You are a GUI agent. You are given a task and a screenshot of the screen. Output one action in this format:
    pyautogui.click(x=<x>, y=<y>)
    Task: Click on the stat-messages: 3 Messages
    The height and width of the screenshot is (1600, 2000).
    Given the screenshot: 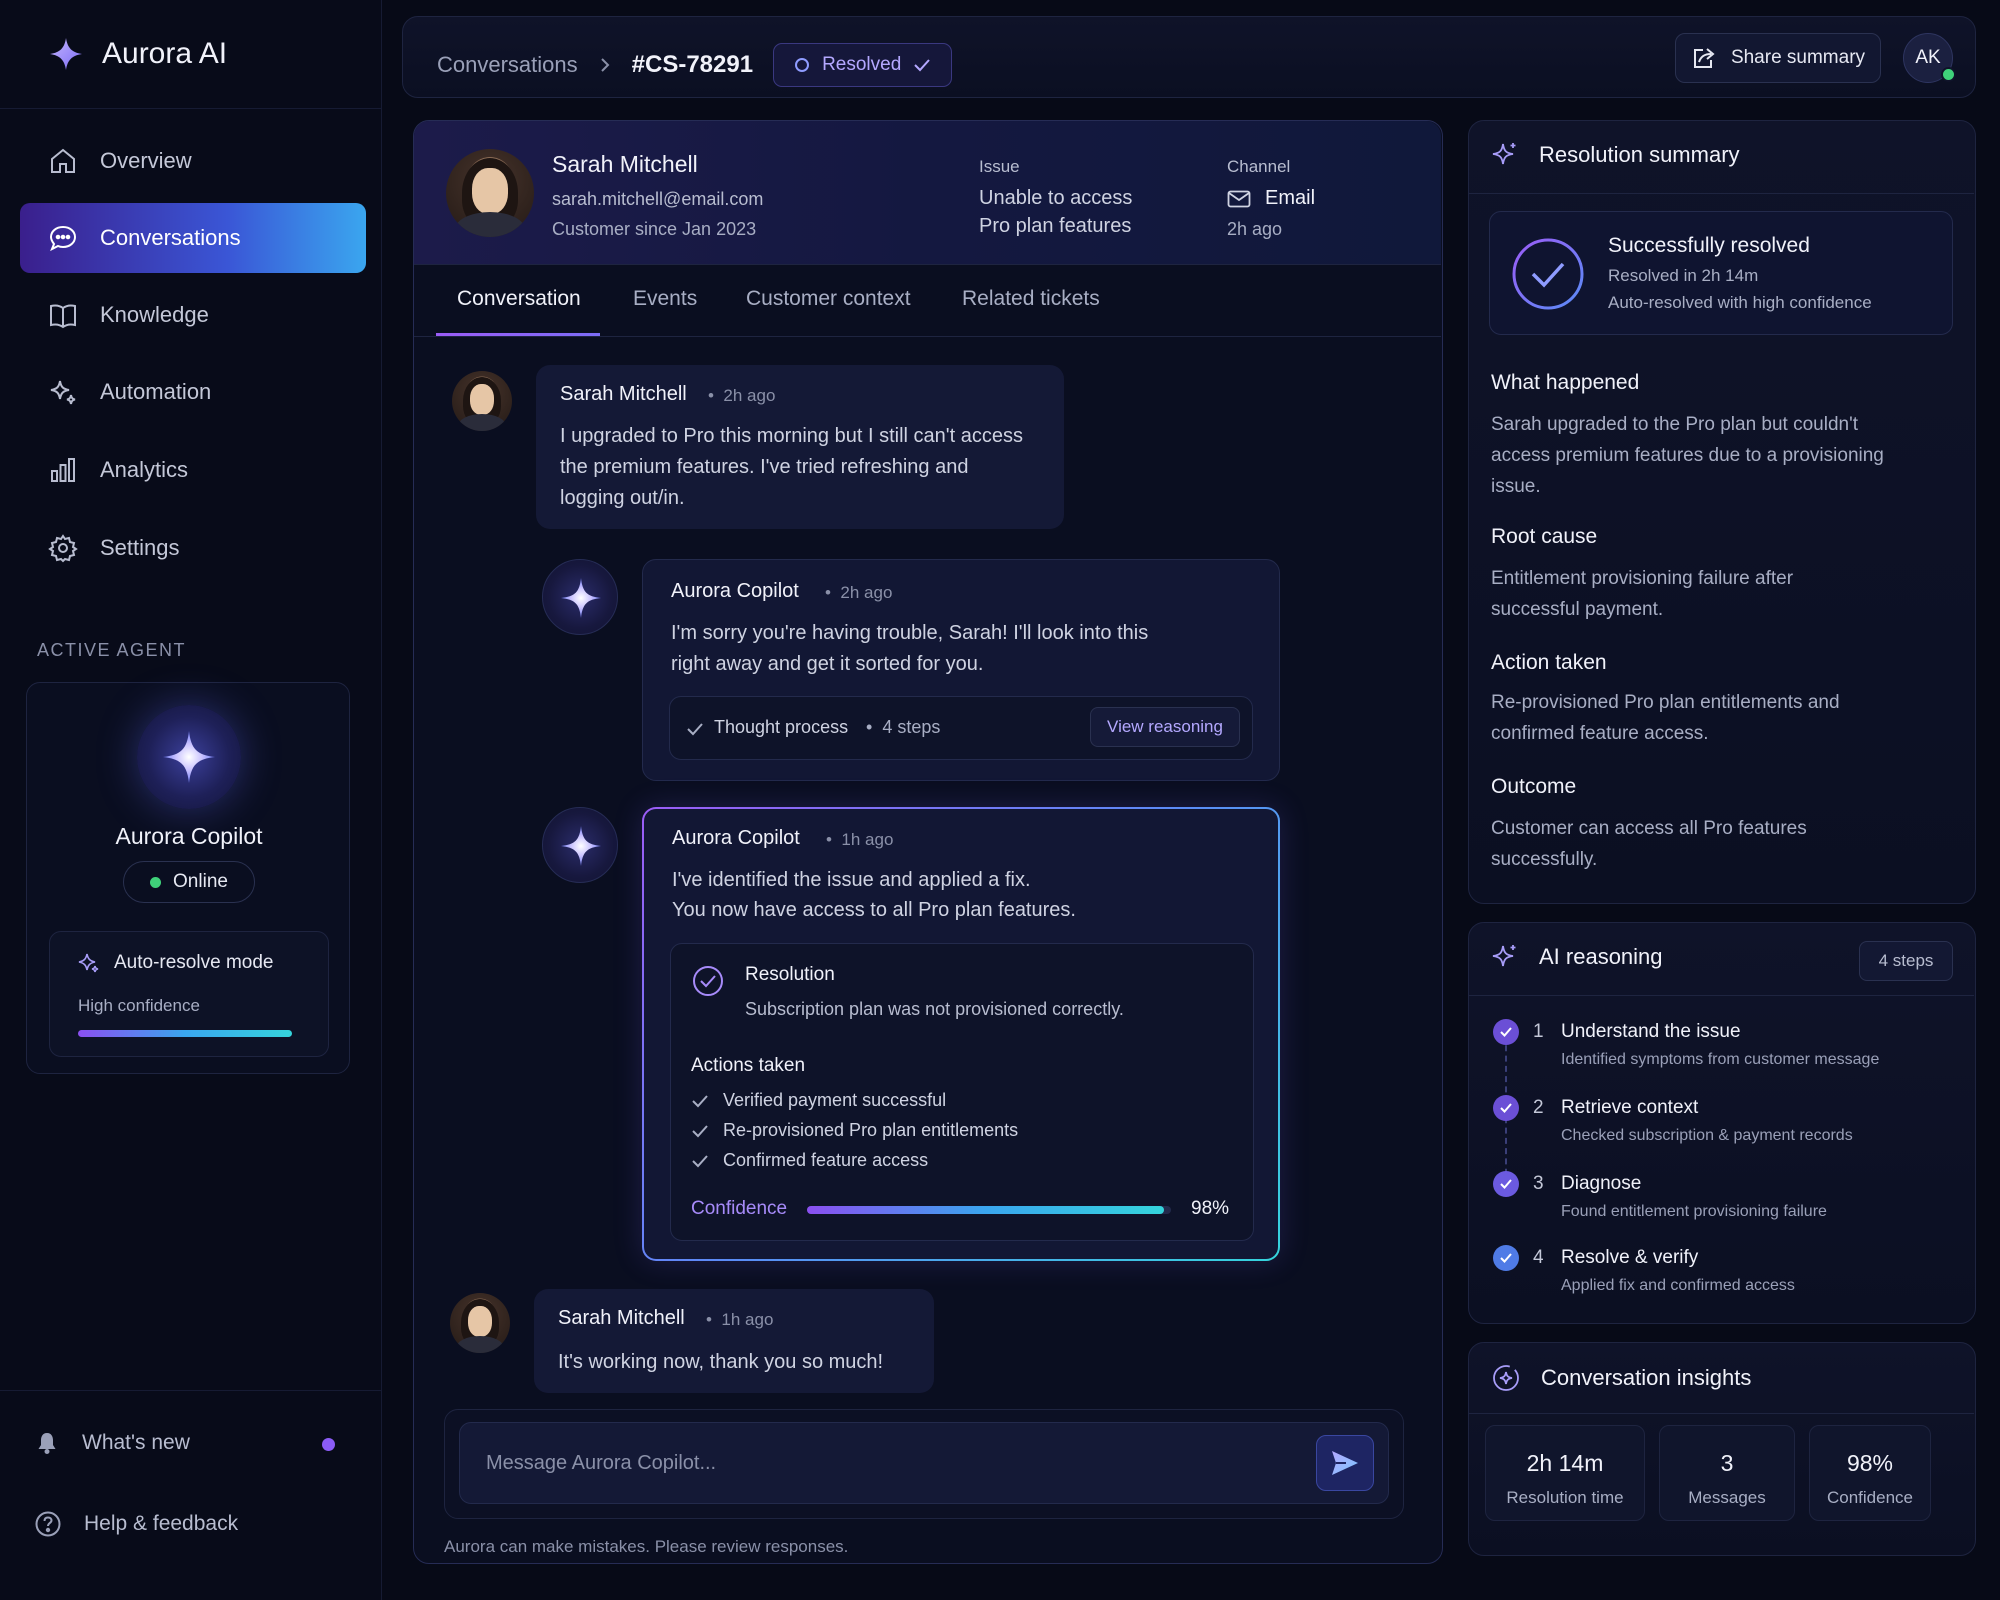 What is the action you would take?
    pyautogui.click(x=1727, y=1473)
    